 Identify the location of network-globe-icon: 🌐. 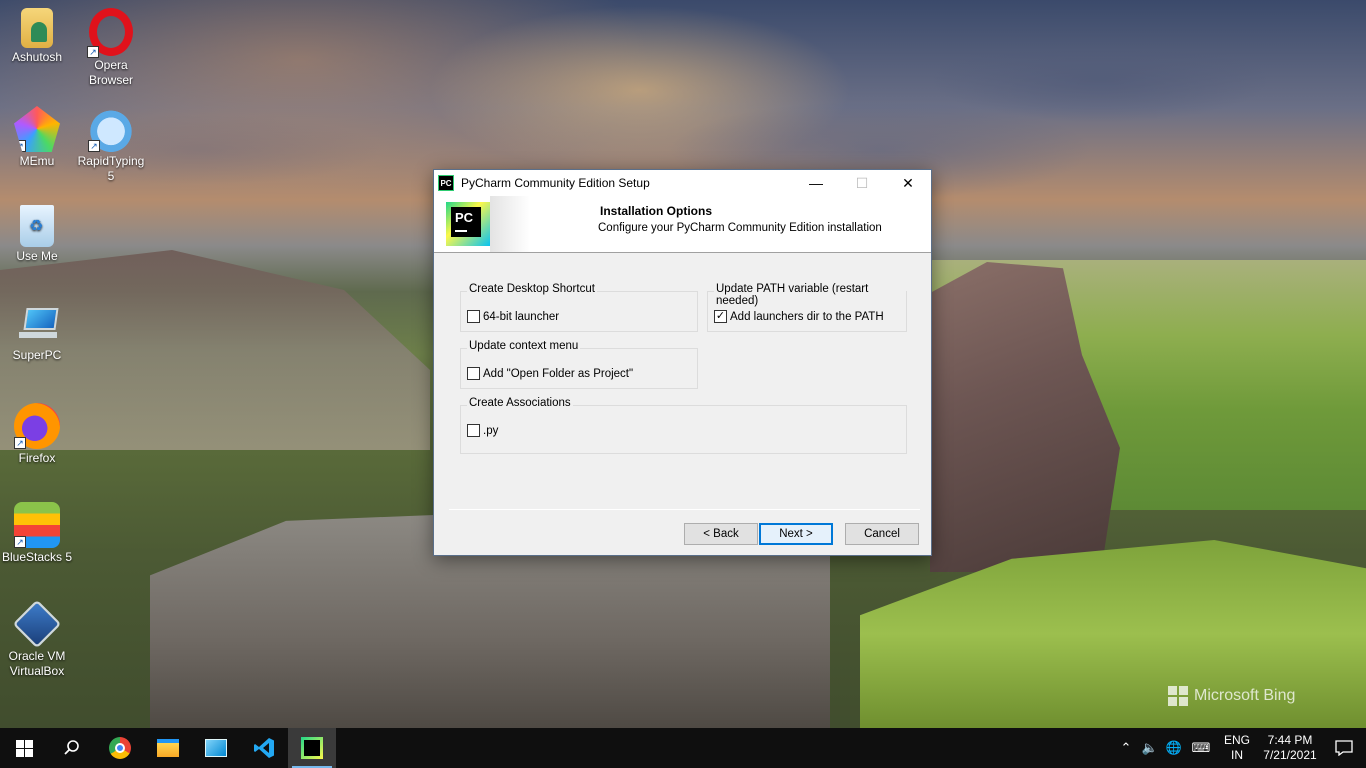
(1174, 748).